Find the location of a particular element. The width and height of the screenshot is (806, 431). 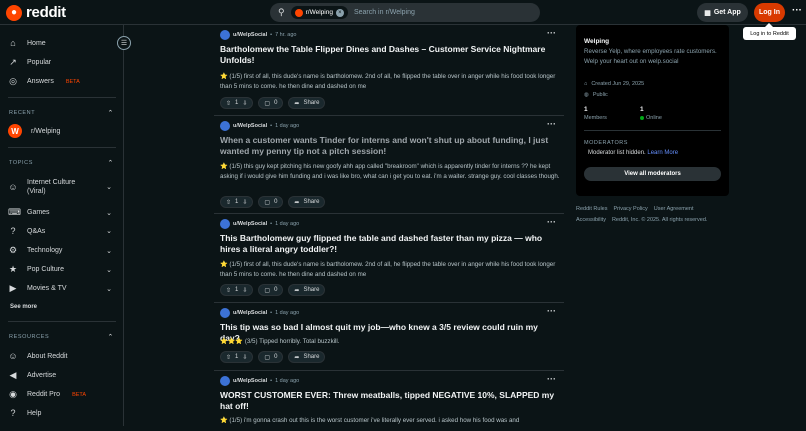

sidebar-item-label: Internet Culture (Viral) is located at coordinates (51, 187).